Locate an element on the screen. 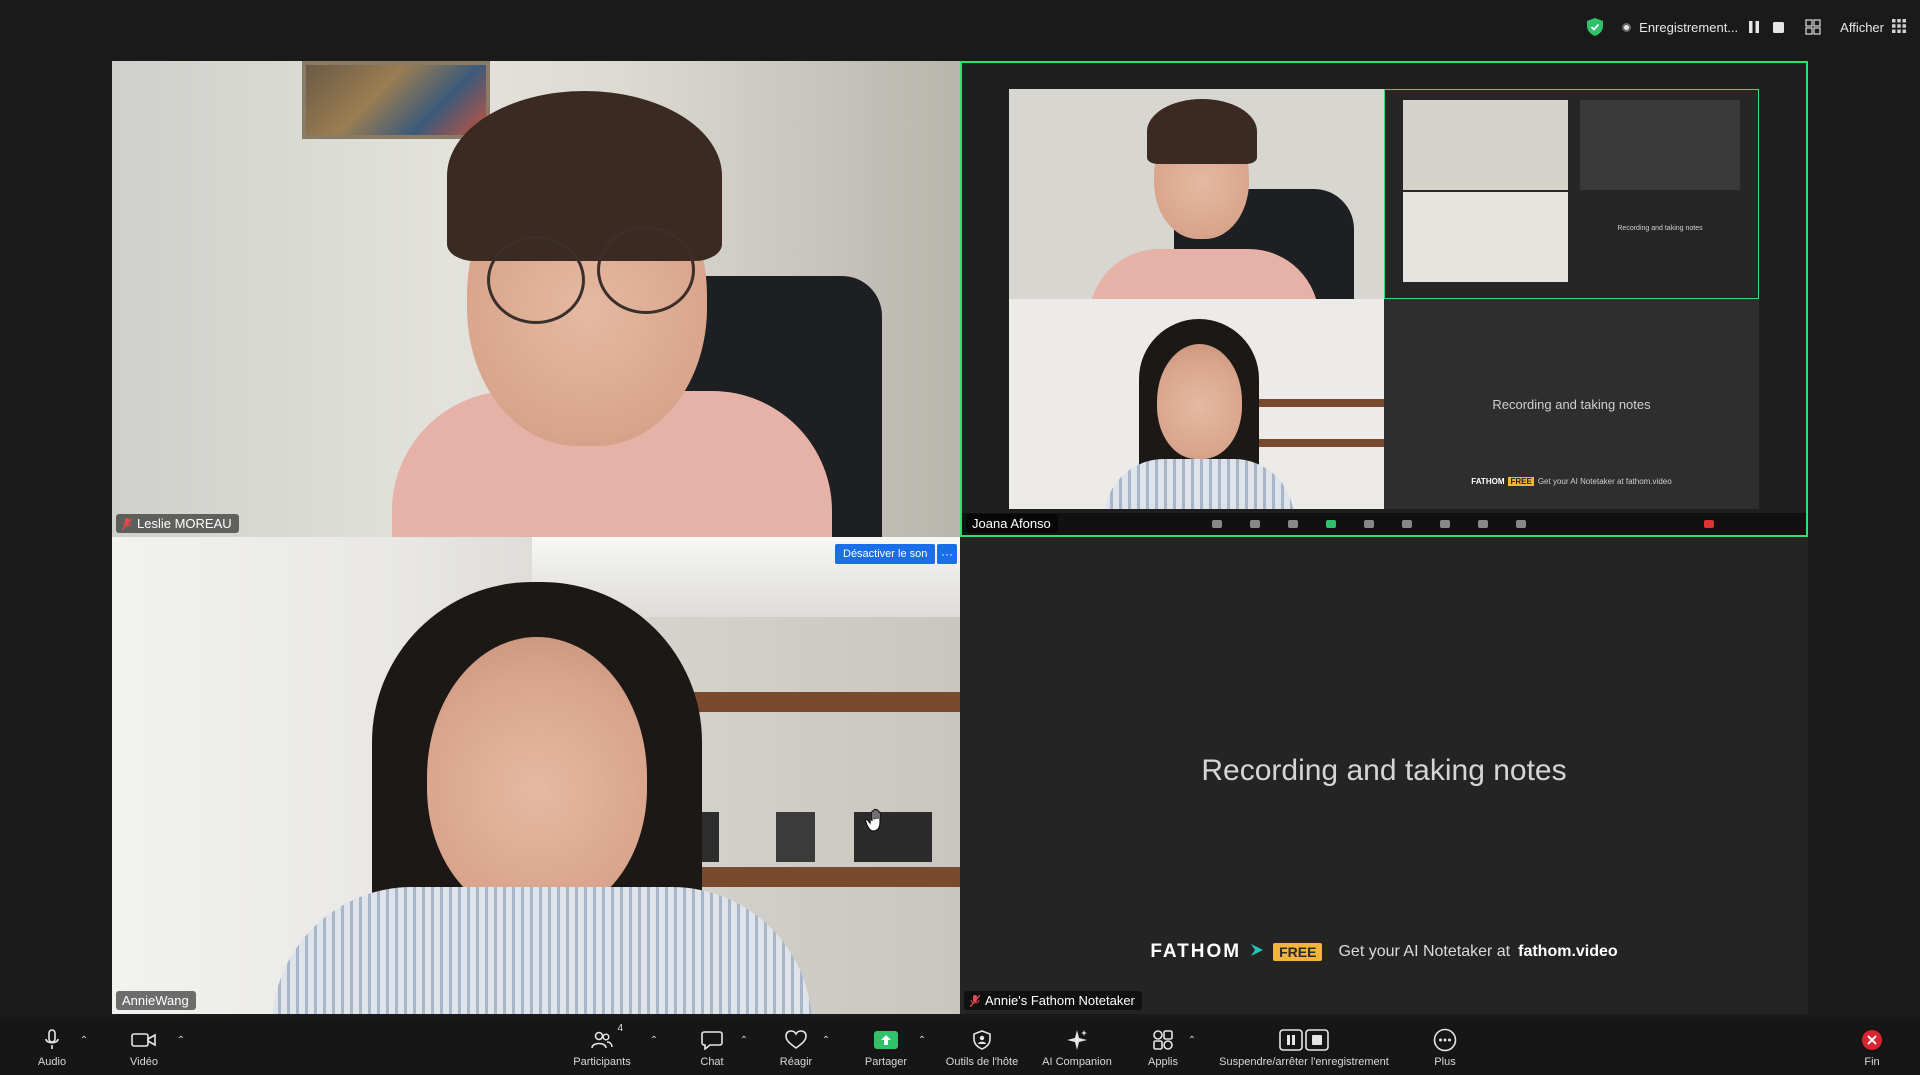  more-button: Plus is located at coordinates (1445, 1047).